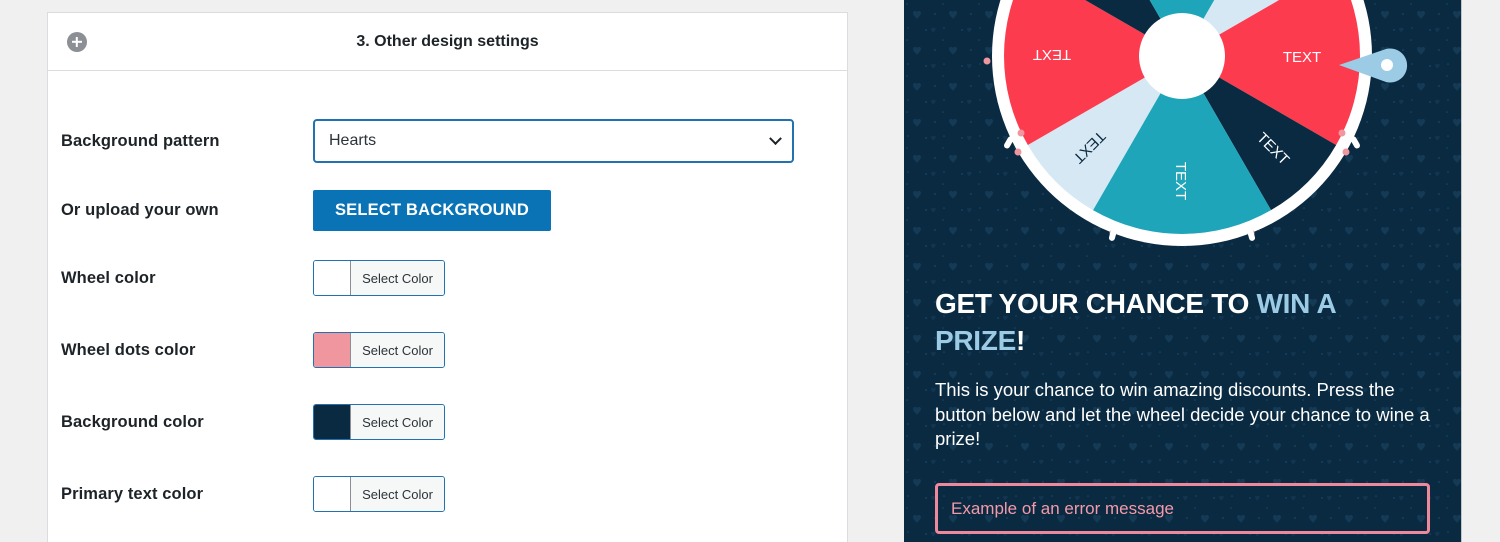  Describe the element at coordinates (253, 350) in the screenshot. I see `wheel-dots-color-row: Wheel dots color Select Color` at that location.